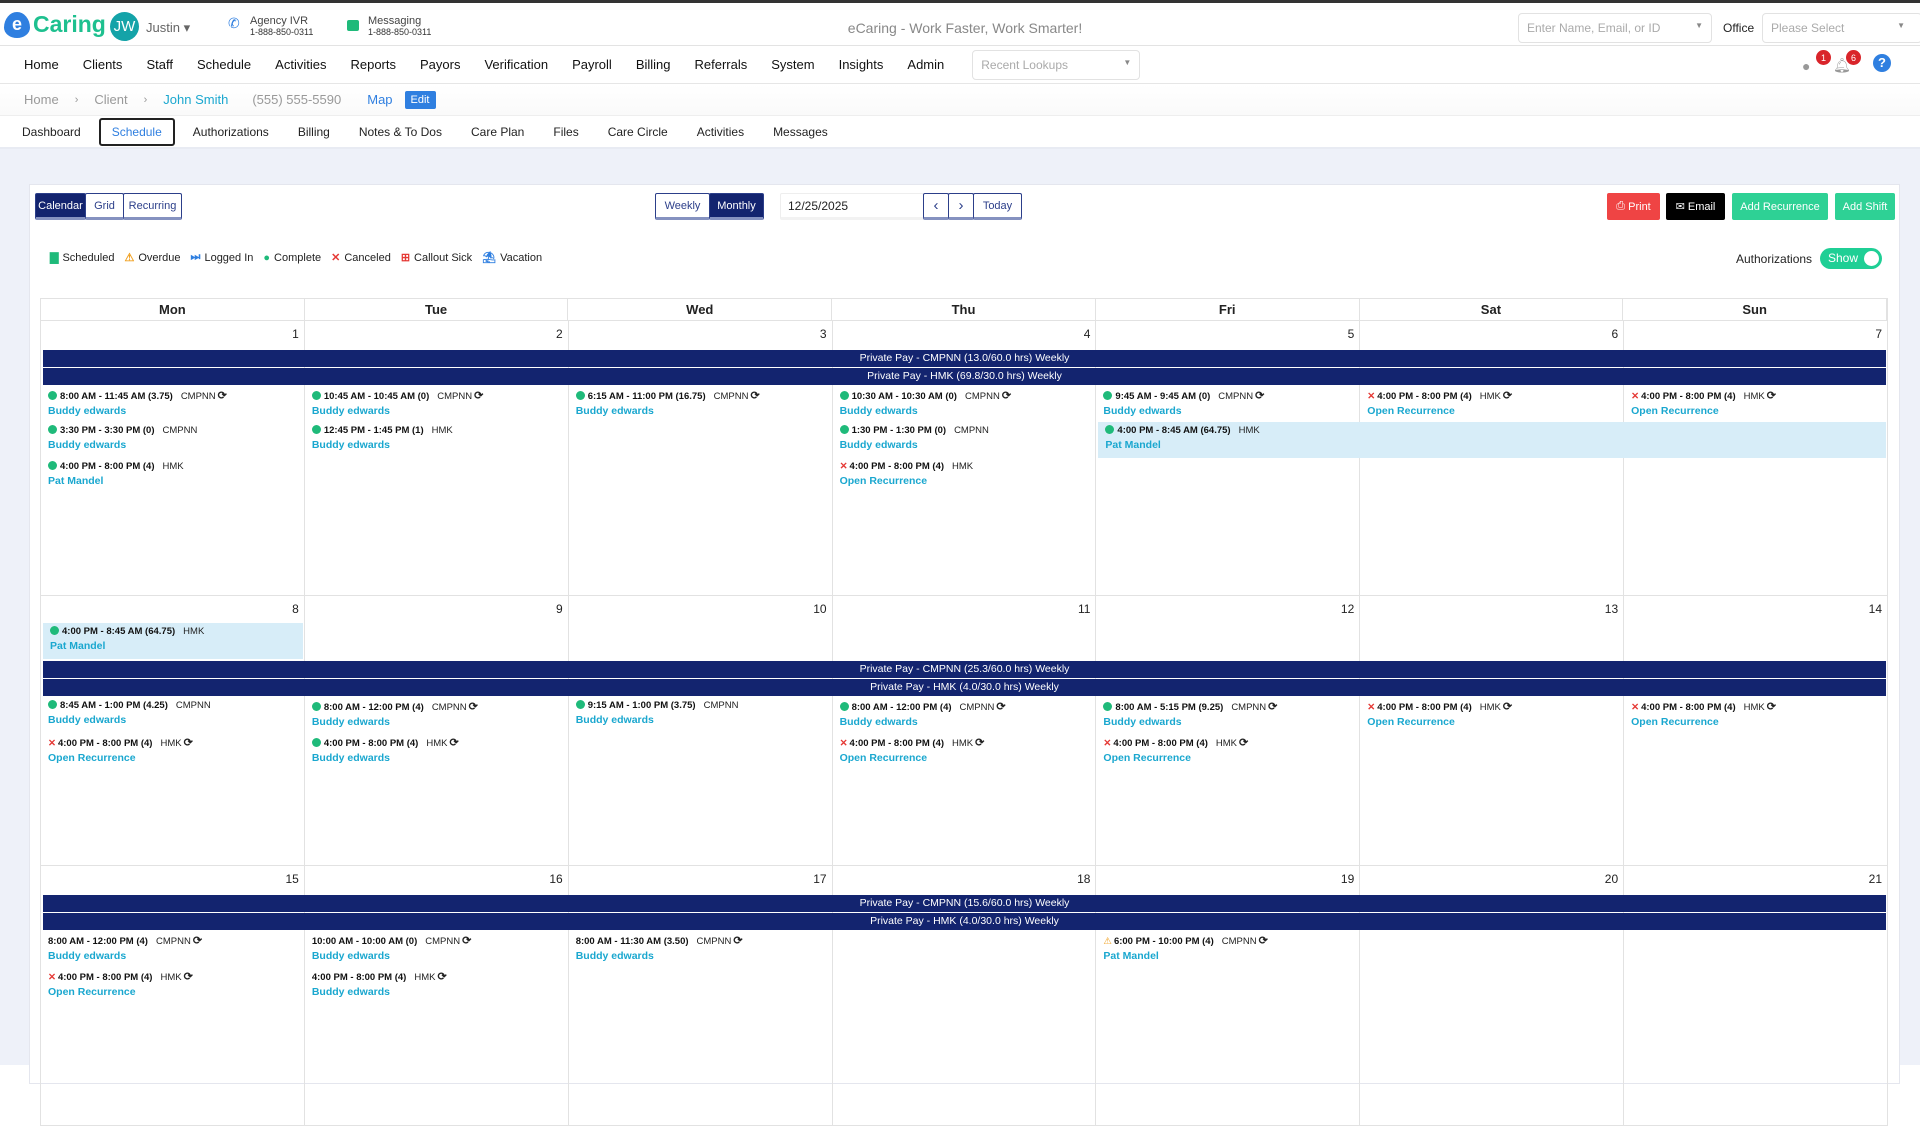 Image resolution: width=1920 pixels, height=1126 pixels. I want to click on shift-event: 9:45 AM - 9:45 AM (0) CMPNN ⟳ Buddy edwards, so click(1228, 404).